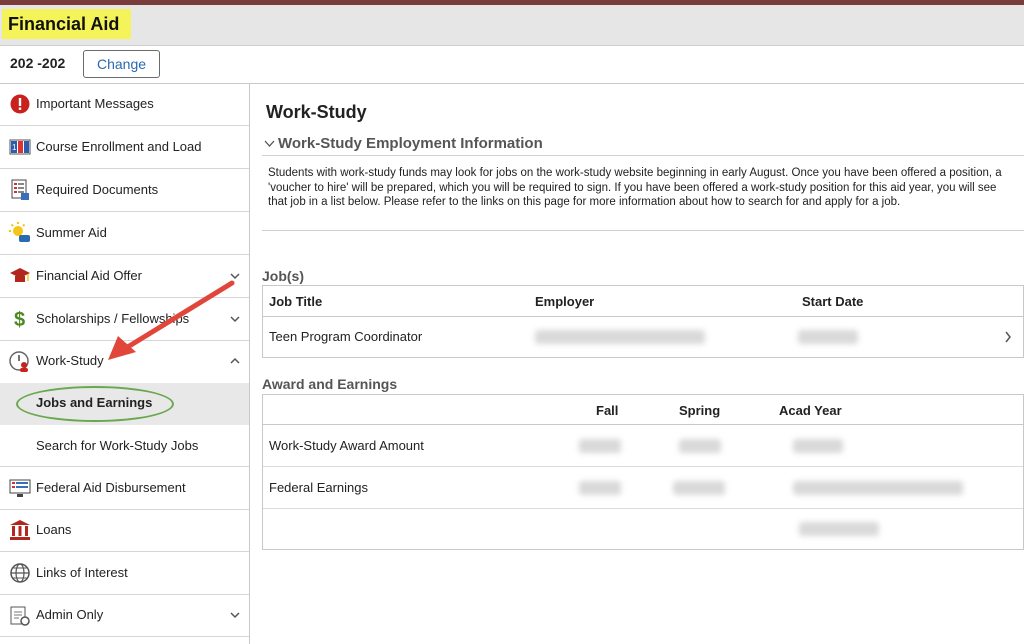 This screenshot has height=644, width=1024. I want to click on sidebar-item-work-study: Work-Study, so click(124, 362).